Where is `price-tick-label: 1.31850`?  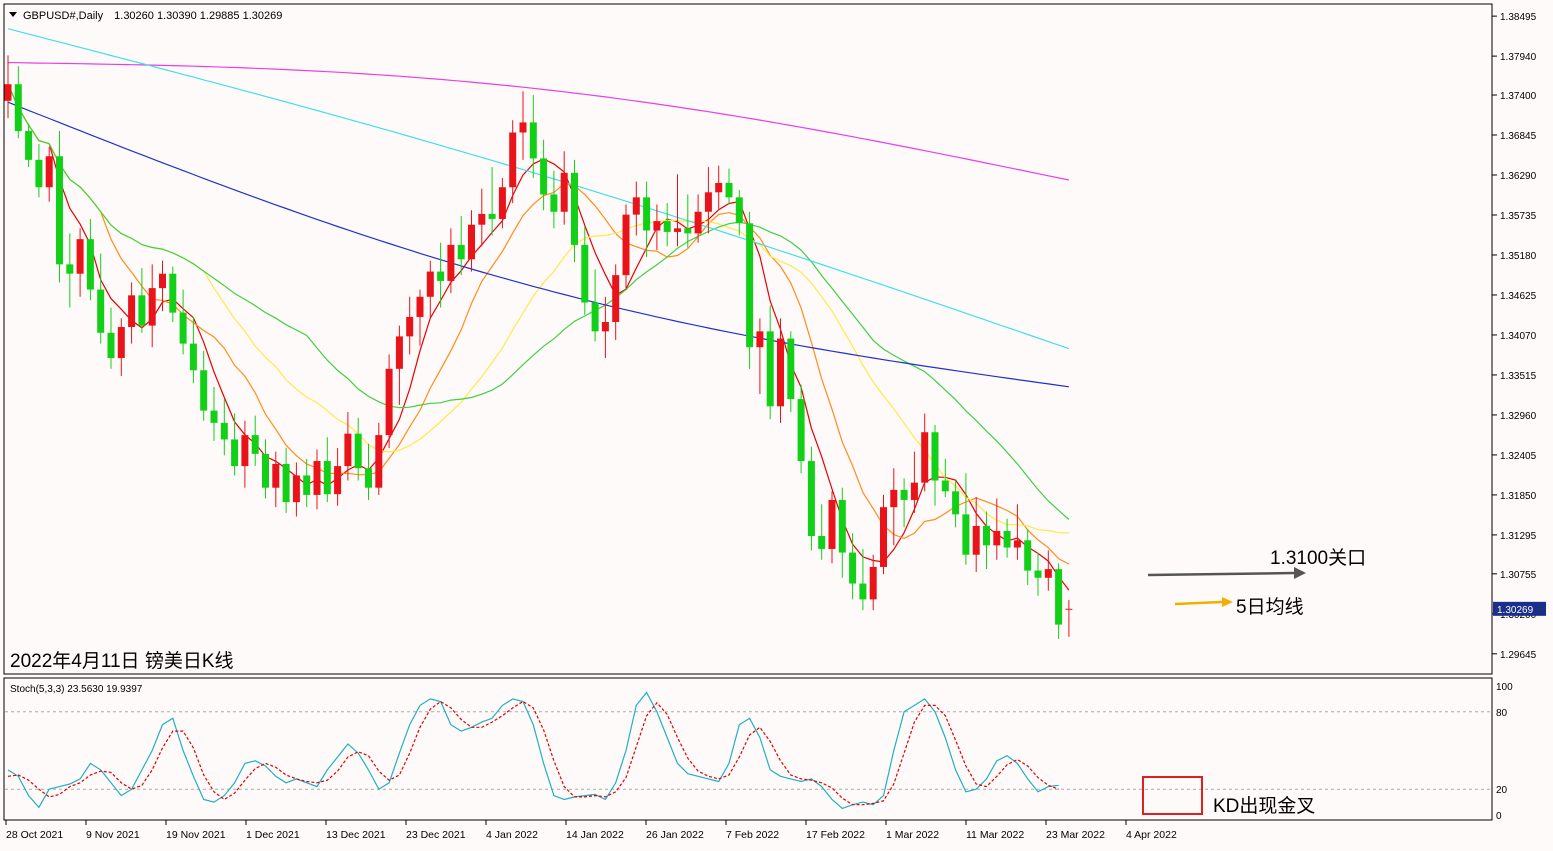 price-tick-label: 1.31850 is located at coordinates (1518, 496).